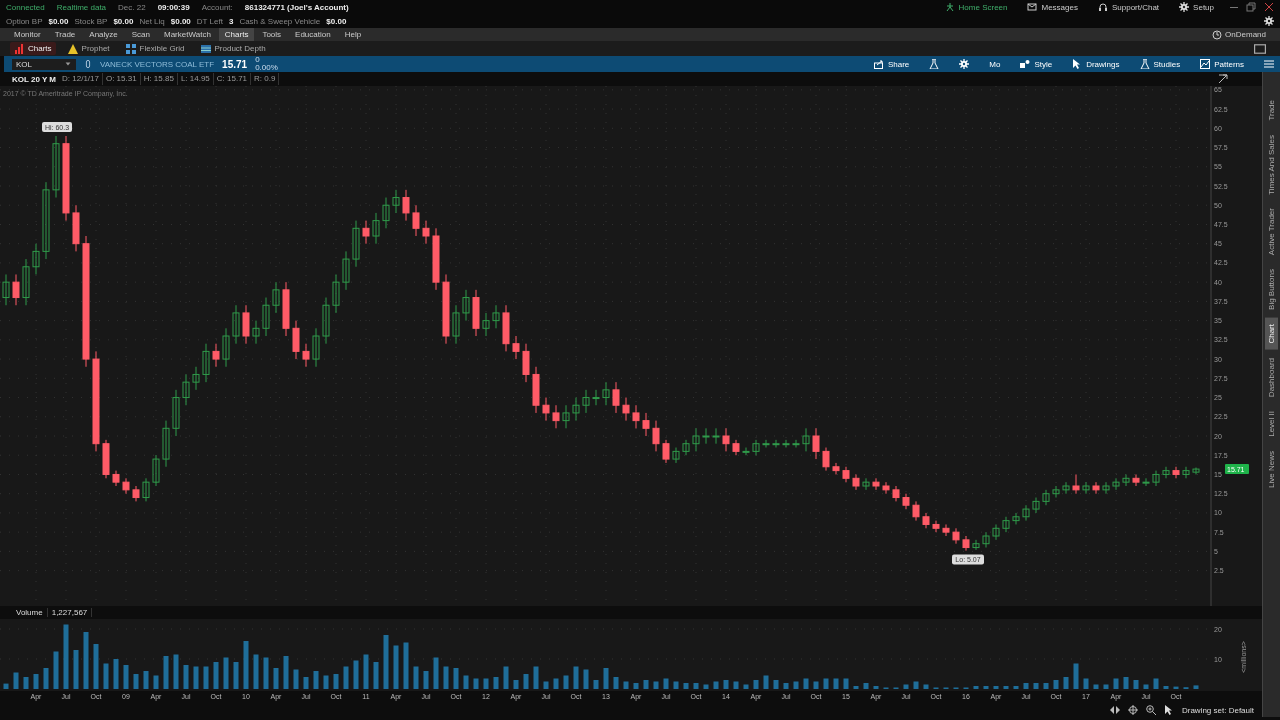 Image resolution: width=1280 pixels, height=720 pixels. Describe the element at coordinates (1196, 7) in the screenshot. I see `top-link: Setup` at that location.